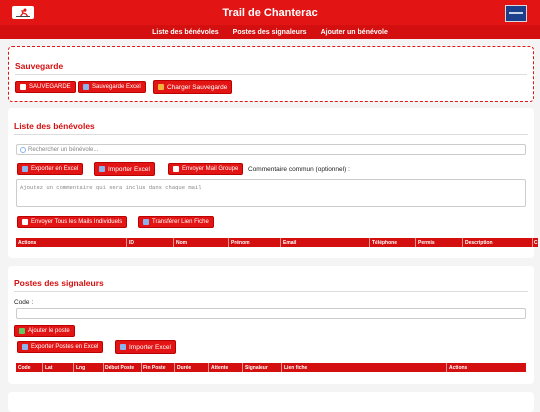  I want to click on column-lat: Lat, so click(49, 368).